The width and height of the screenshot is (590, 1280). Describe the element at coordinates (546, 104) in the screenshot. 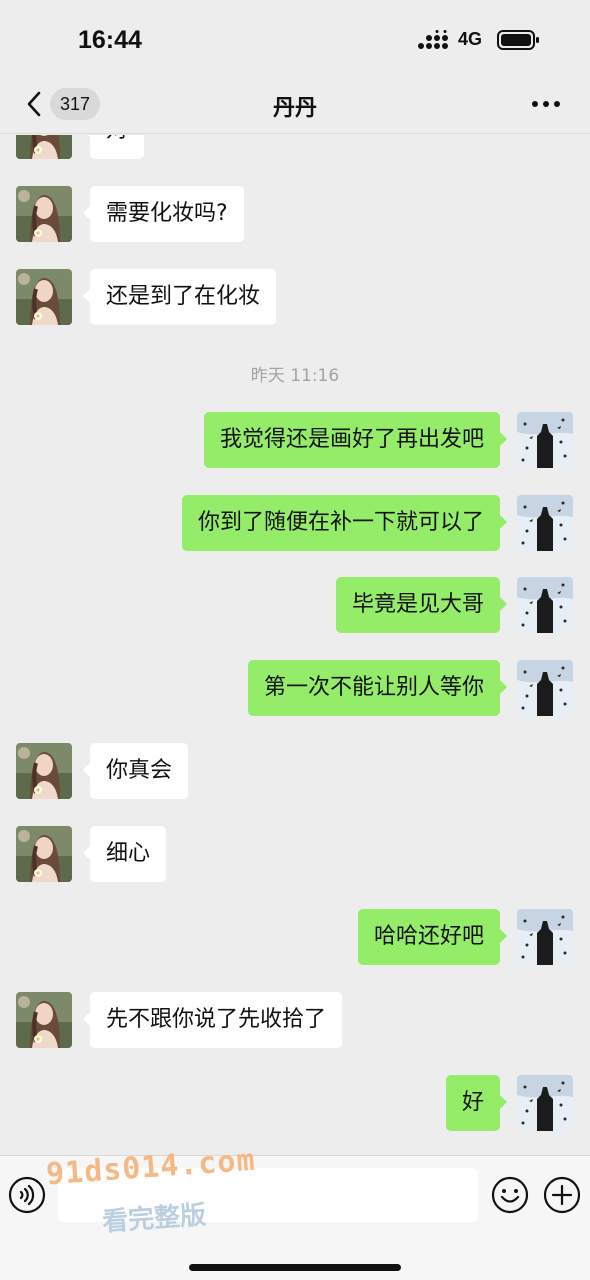

I see `more-dots-icon` at that location.